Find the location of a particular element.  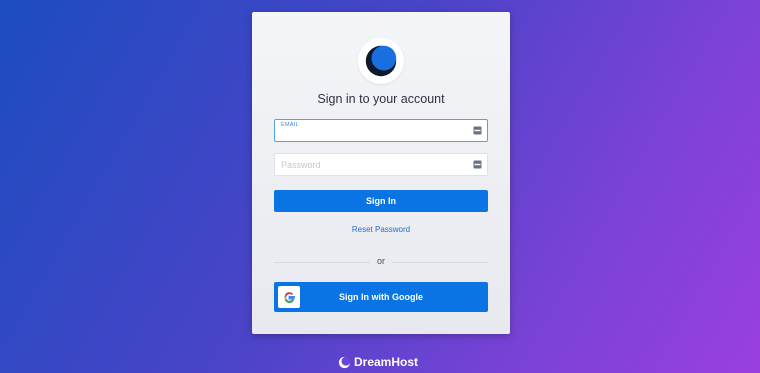

sign-in-button: Sign In is located at coordinates (381, 201).